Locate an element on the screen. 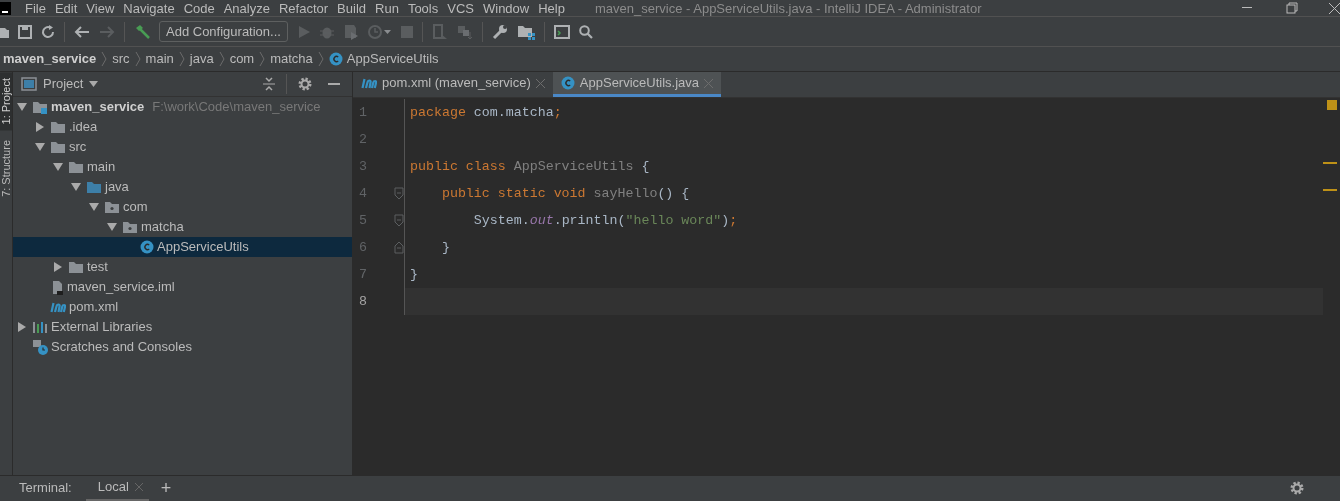  line-number: 7 is located at coordinates (363, 274).